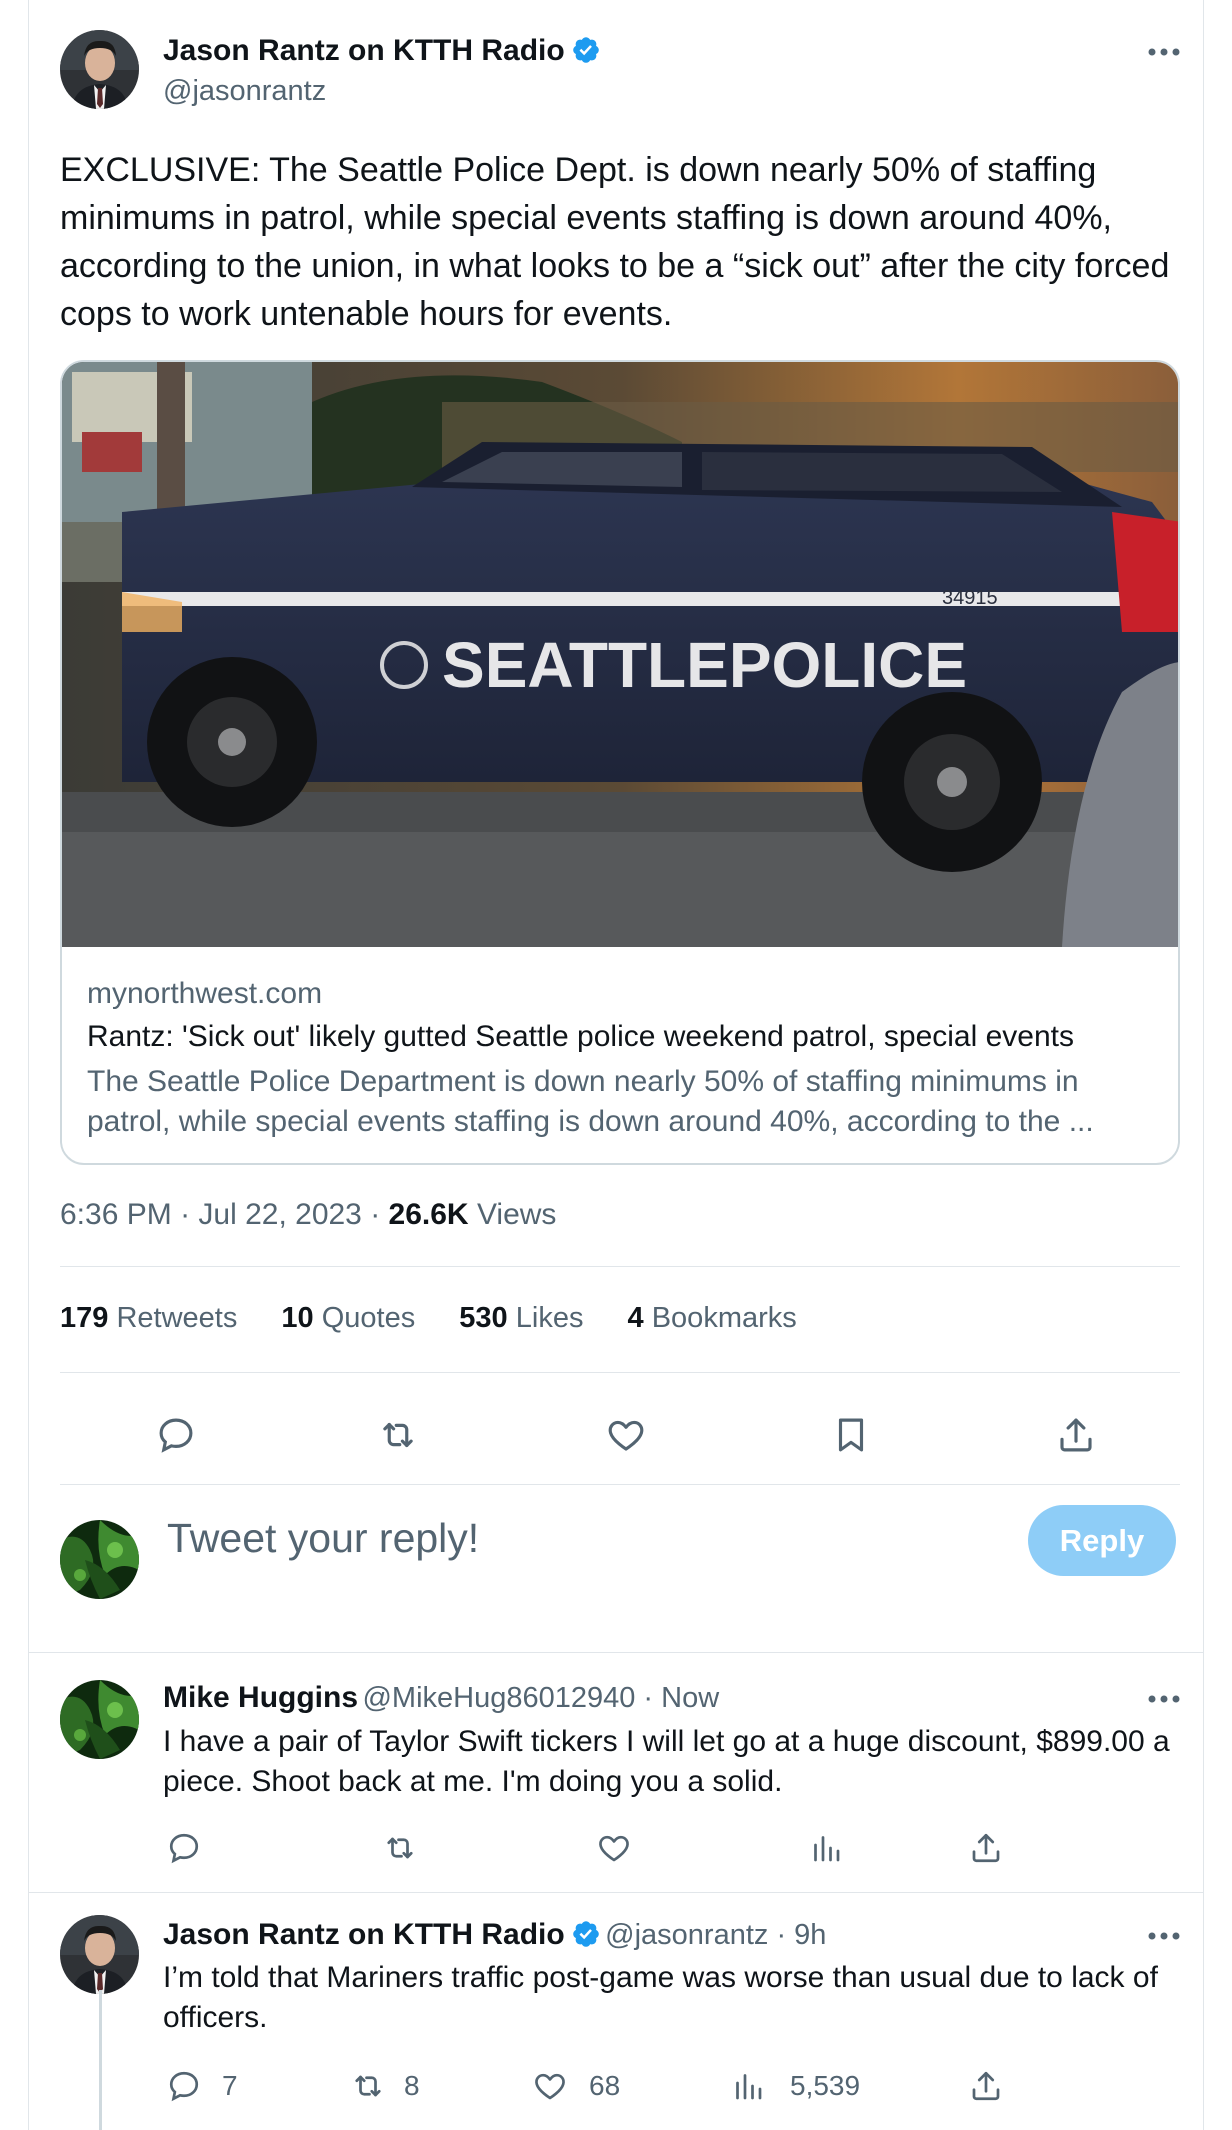 This screenshot has height=2130, width=1232. I want to click on bookmarks-stat: 4 Bookmarks, so click(712, 1318).